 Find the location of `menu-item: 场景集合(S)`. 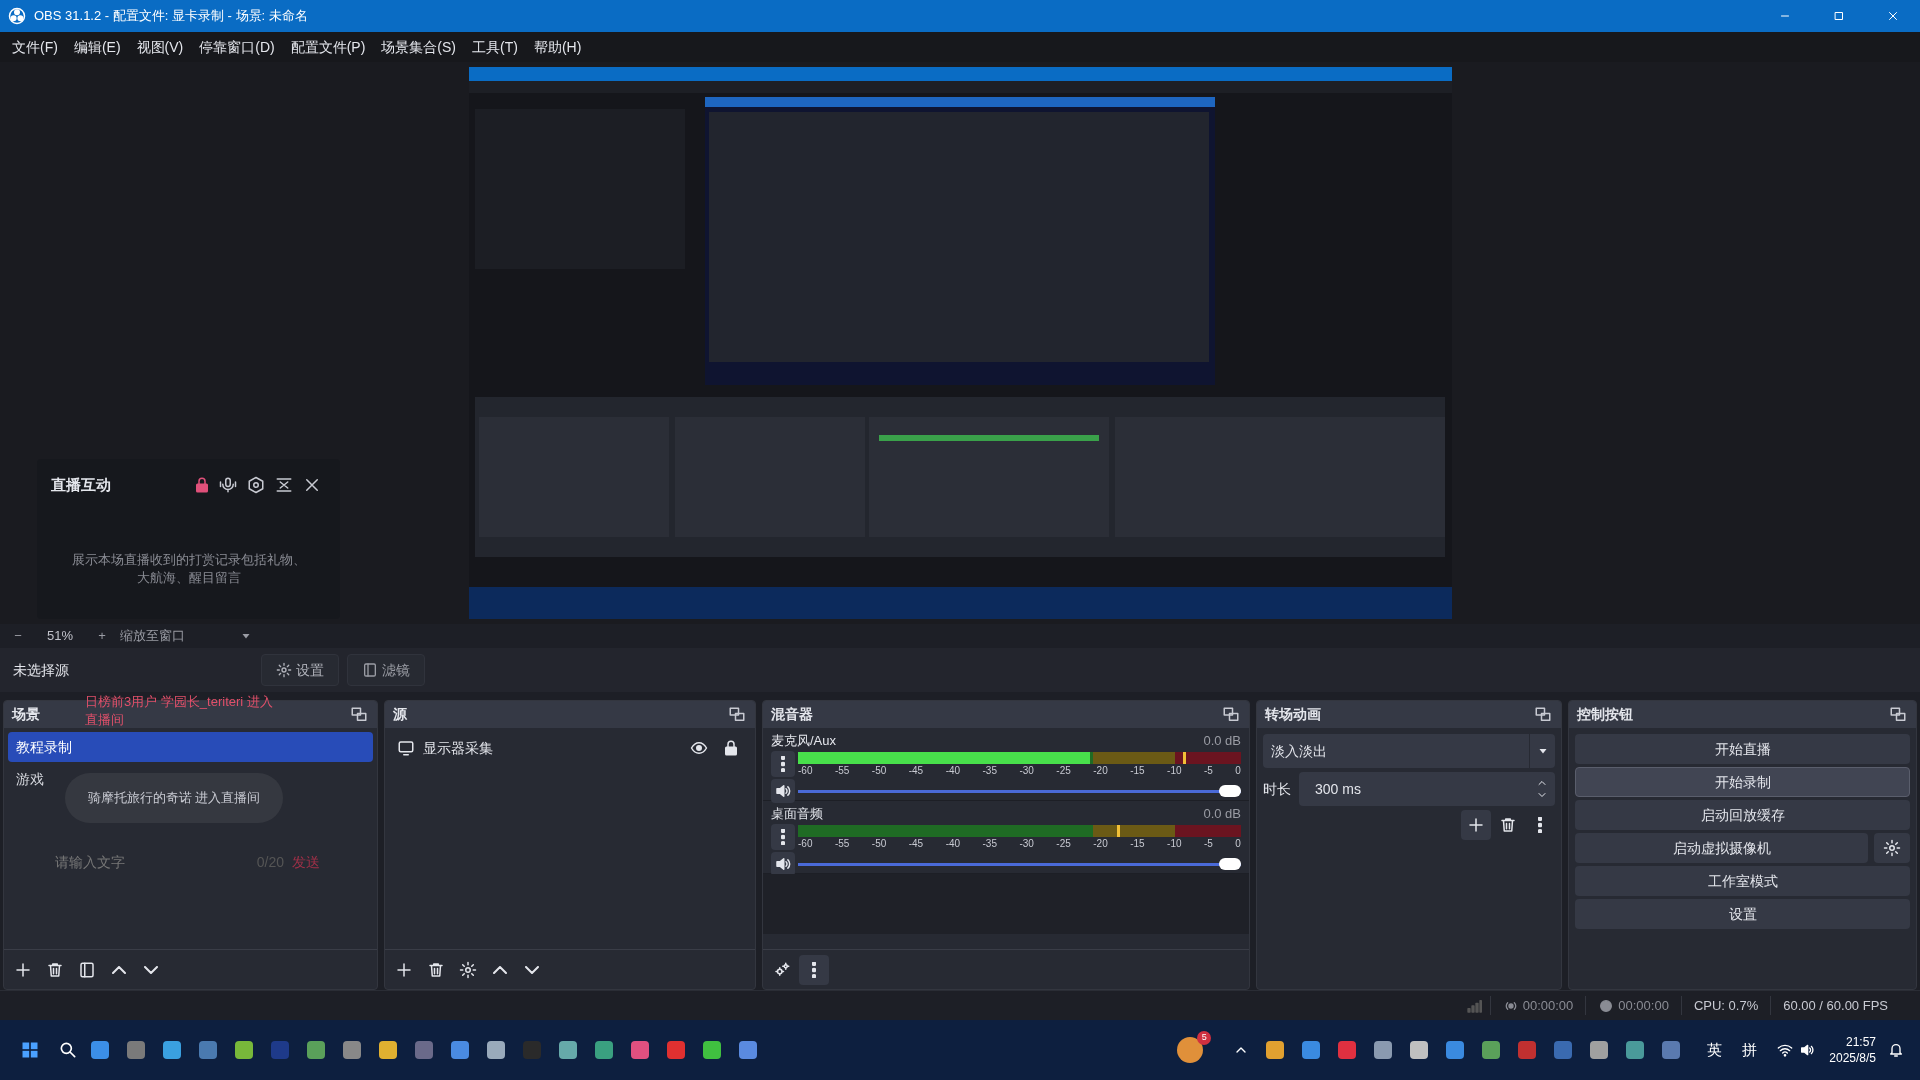

menu-item: 场景集合(S) is located at coordinates (418, 47).